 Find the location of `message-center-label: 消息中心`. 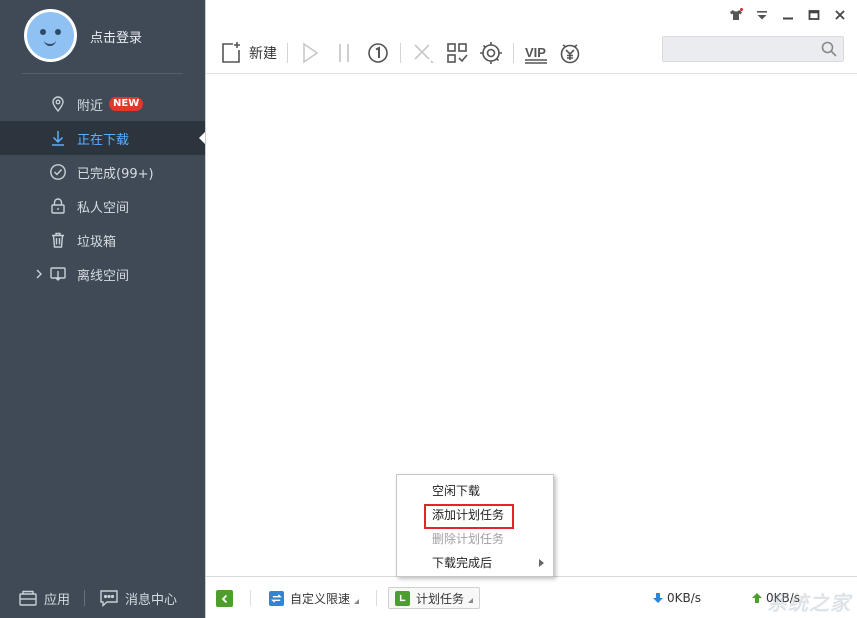

message-center-label: 消息中心 is located at coordinates (151, 600).